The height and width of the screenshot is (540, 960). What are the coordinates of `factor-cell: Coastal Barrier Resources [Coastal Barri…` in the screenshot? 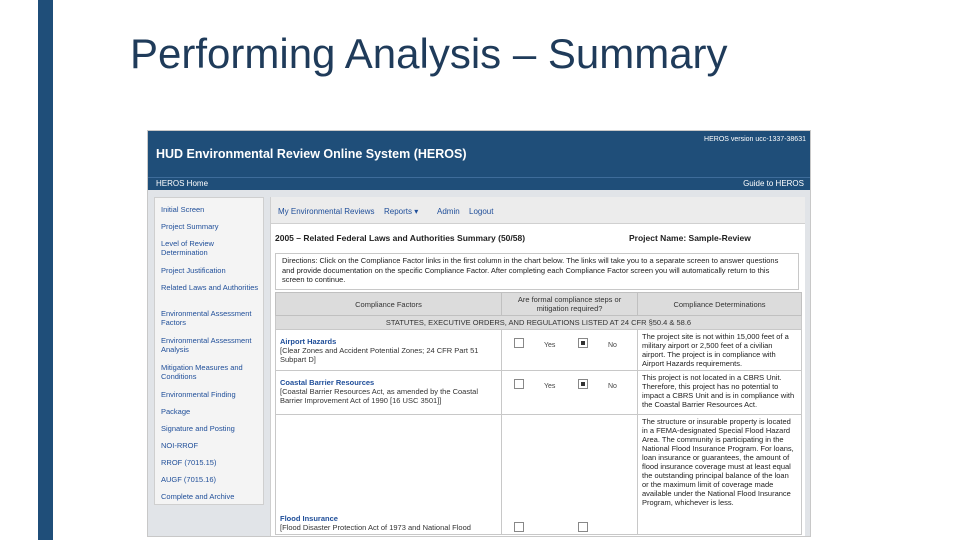 It's located at (388, 392).